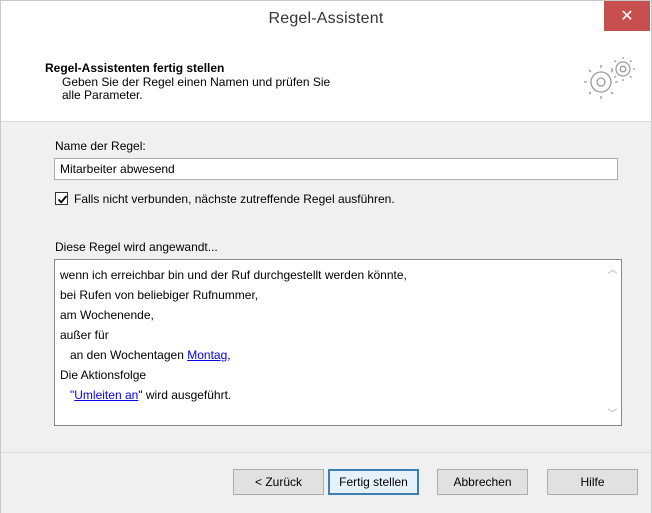  What do you see at coordinates (326, 482) in the screenshot?
I see `wizard-footer: < Zurück Fertig stellen Abbrechen Hilfe` at bounding box center [326, 482].